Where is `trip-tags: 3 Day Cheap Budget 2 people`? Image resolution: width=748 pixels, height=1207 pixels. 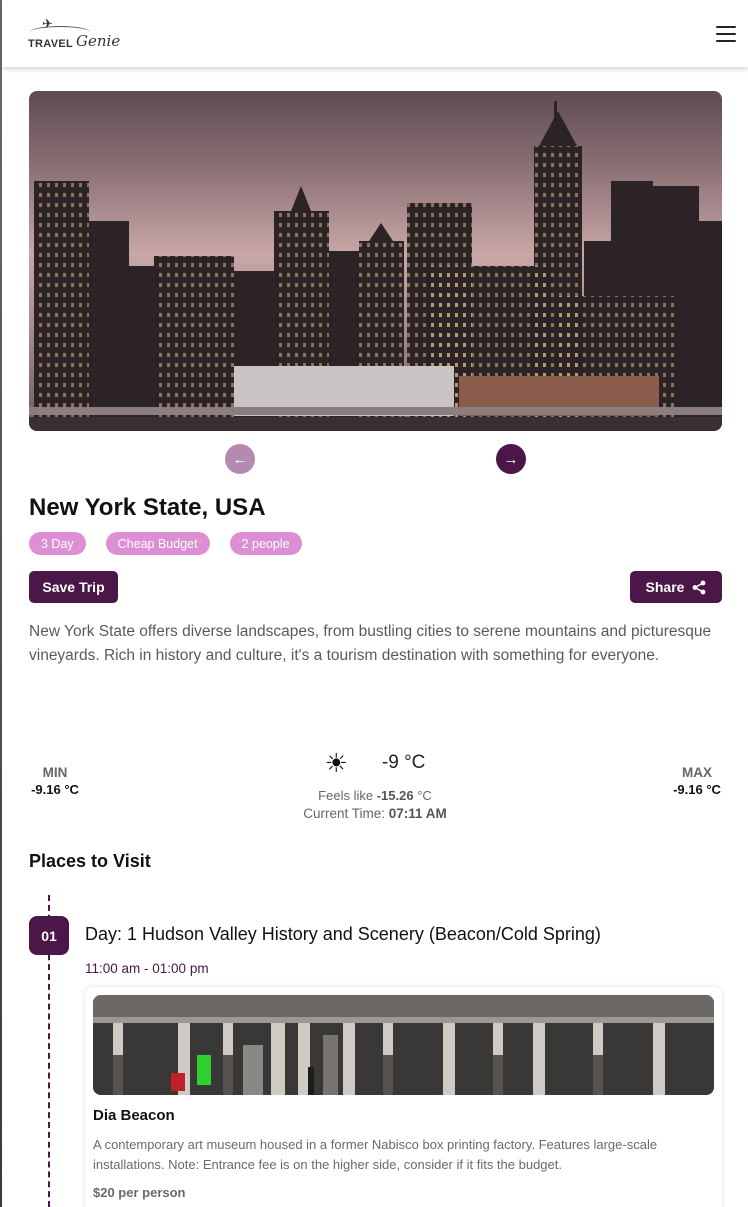 trip-tags: 3 Day Cheap Budget 2 people is located at coordinates (165, 543).